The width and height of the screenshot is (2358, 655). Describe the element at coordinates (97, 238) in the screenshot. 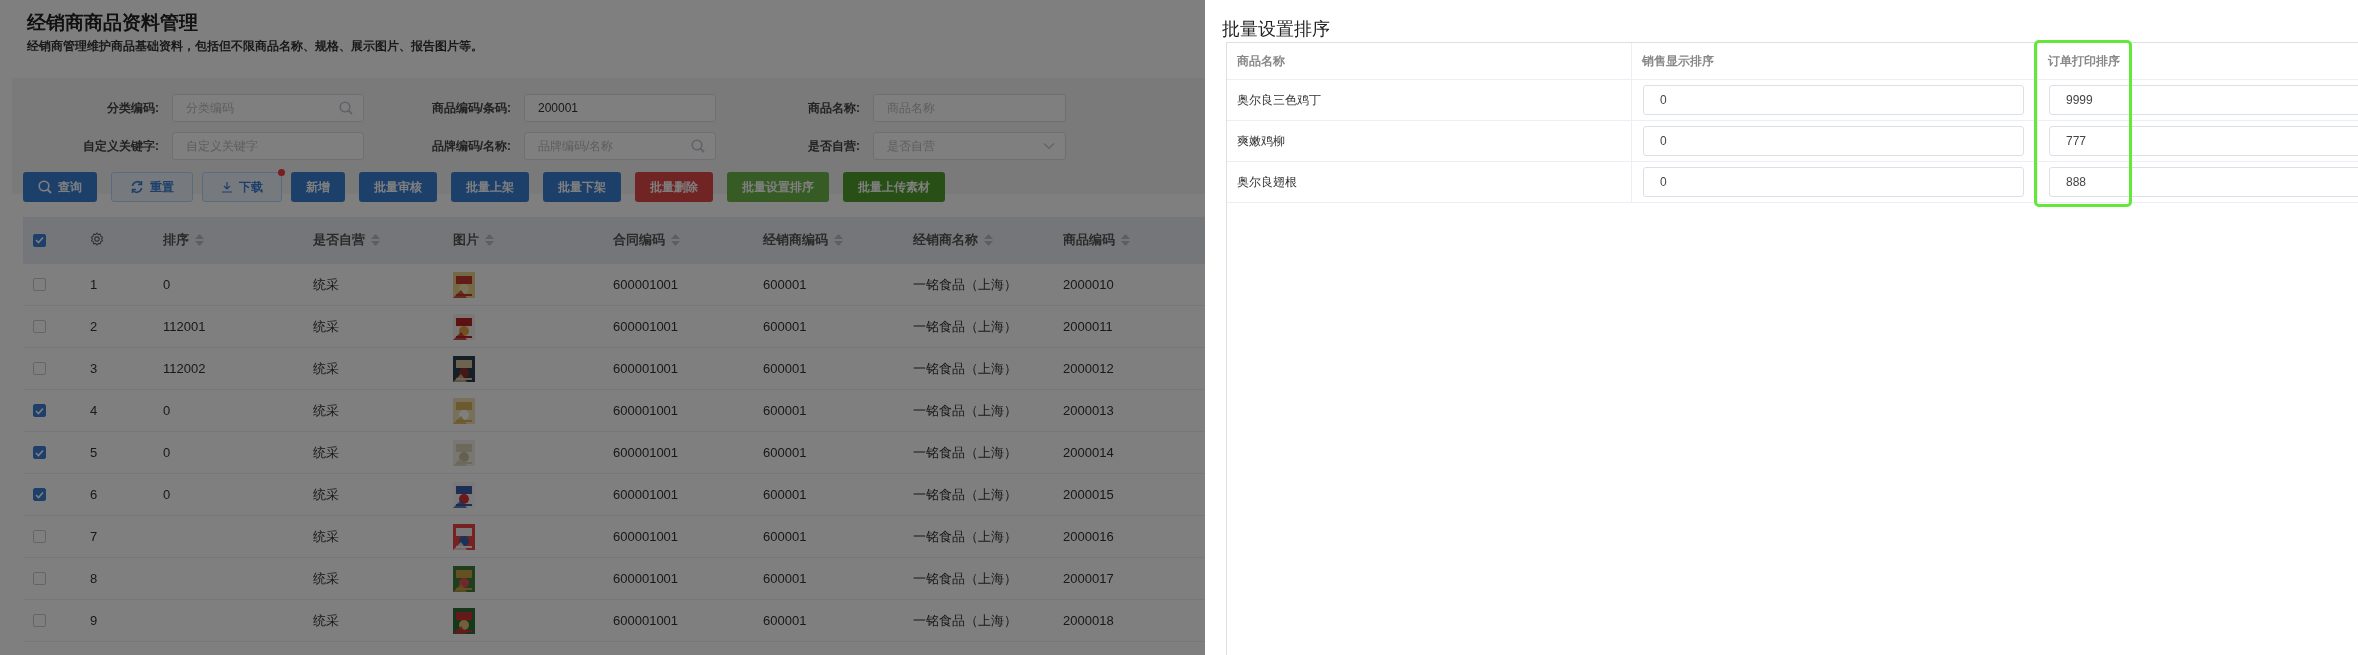

I see `settings-icon` at that location.